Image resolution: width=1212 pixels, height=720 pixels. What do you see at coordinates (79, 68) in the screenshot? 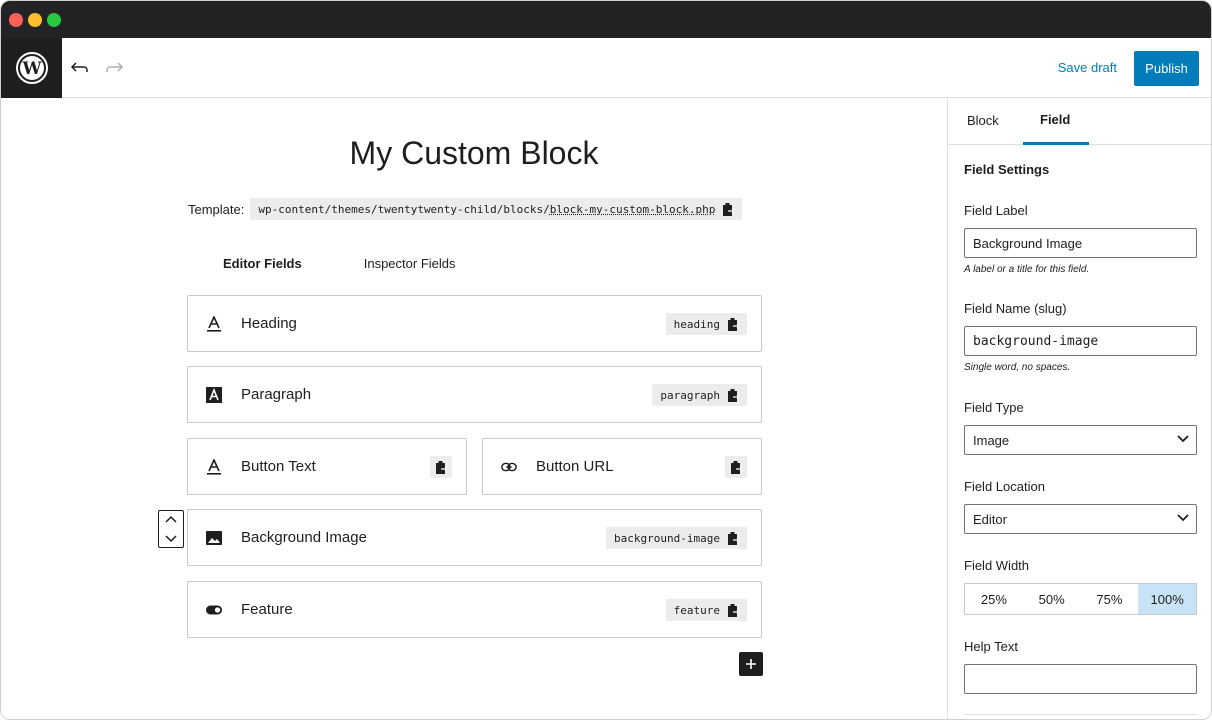
I see `undo-icon` at bounding box center [79, 68].